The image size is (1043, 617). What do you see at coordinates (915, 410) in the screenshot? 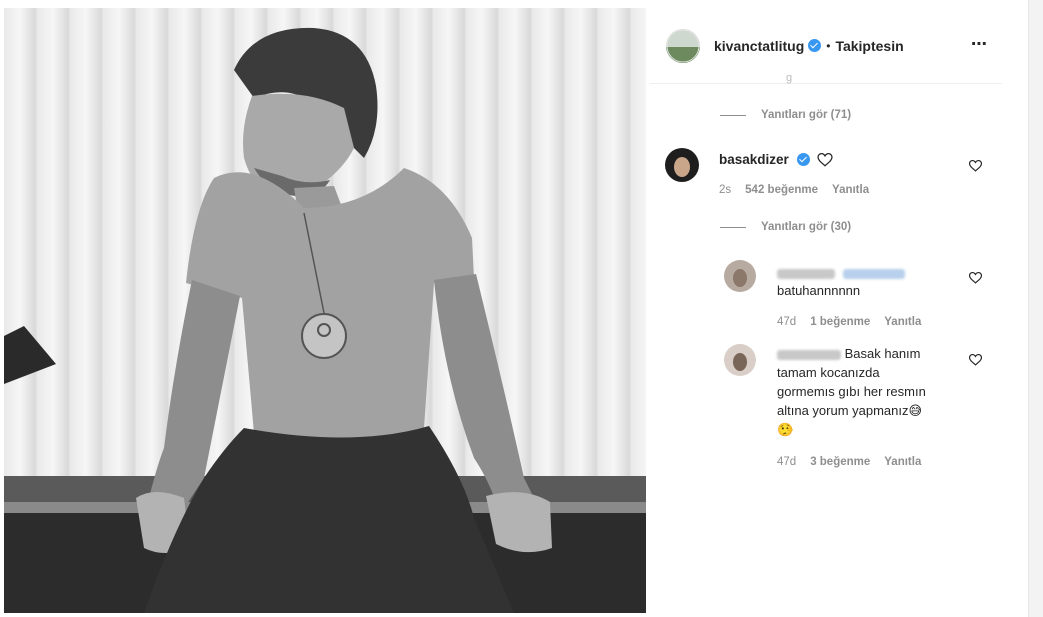
I see `grinning-sweat-emoji-icon: 😅` at bounding box center [915, 410].